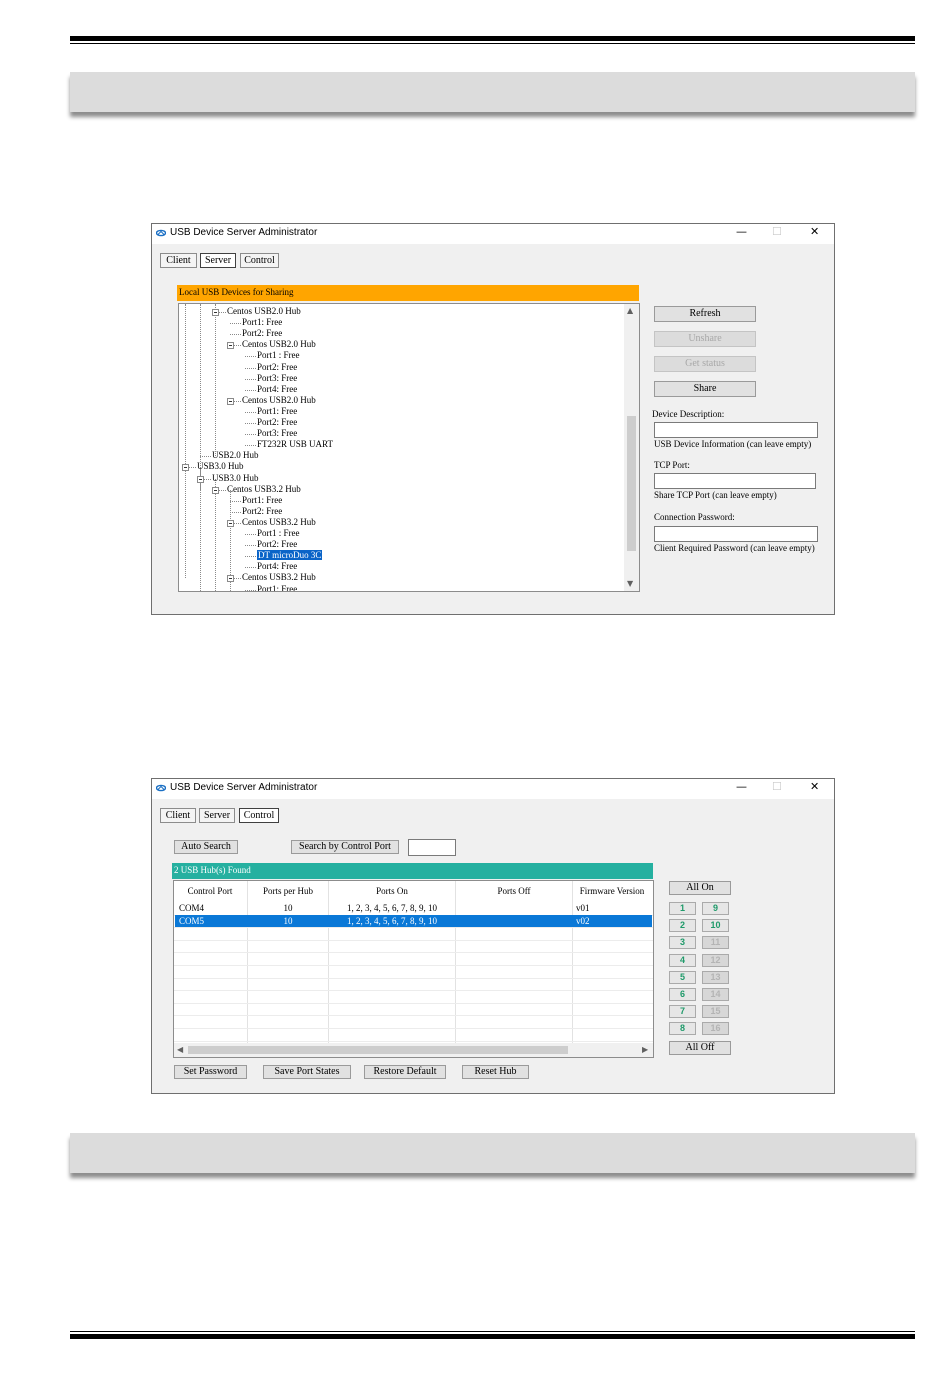 This screenshot has height=1374, width=950. Describe the element at coordinates (432, 847) in the screenshot. I see `control-port-input` at that location.